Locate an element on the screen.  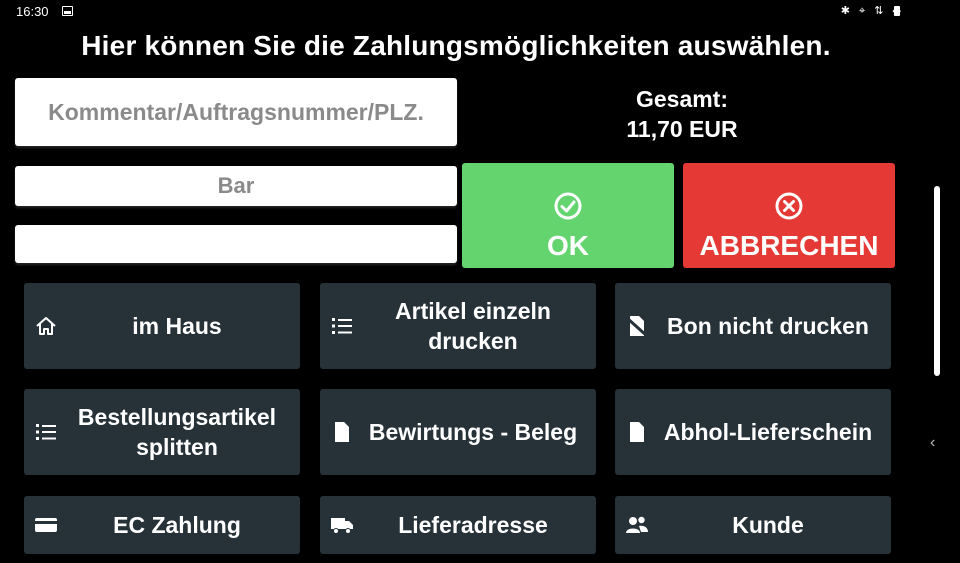
total-display: Gesamt: 11,70 EUR is located at coordinates (682, 114).